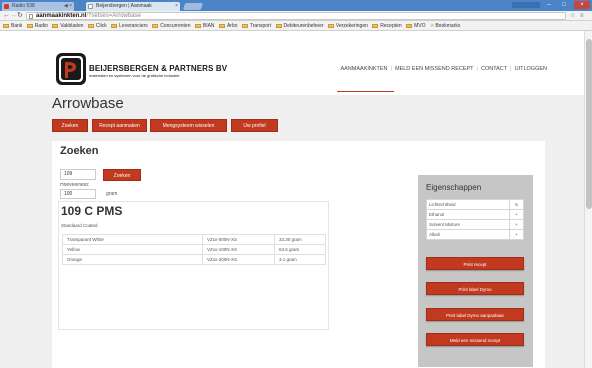  I want to click on ingredient-amount: 33.30 gram, so click(300, 239).